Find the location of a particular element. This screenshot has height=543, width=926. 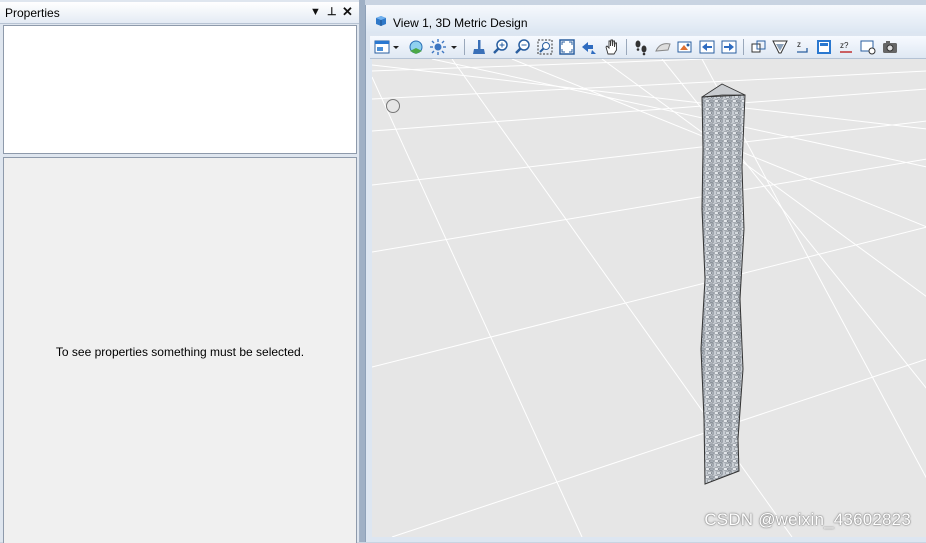

lighting-dropdown-icon is located at coordinates (454, 47).